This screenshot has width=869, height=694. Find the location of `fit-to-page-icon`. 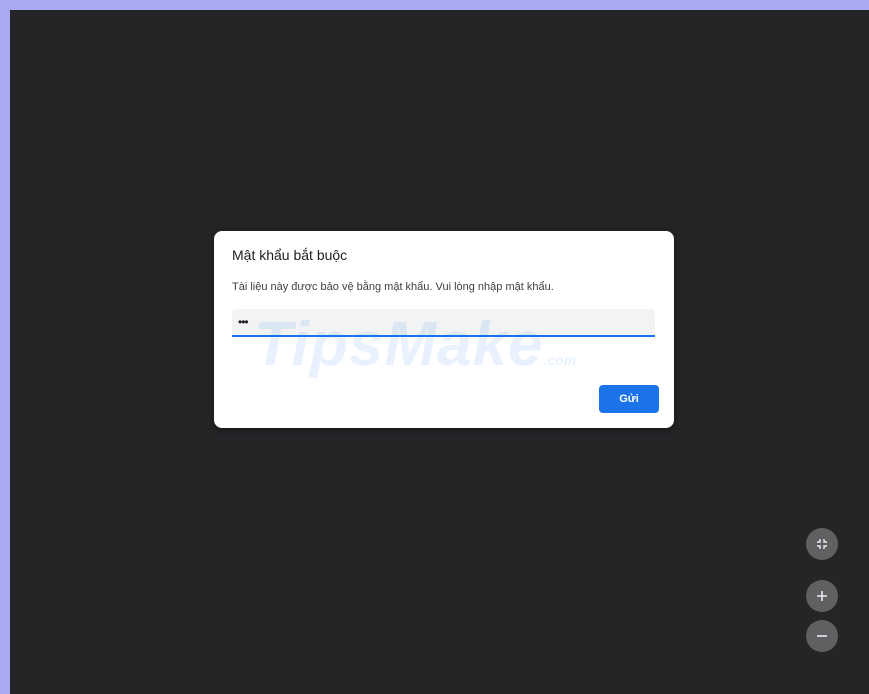

fit-to-page-icon is located at coordinates (822, 544).